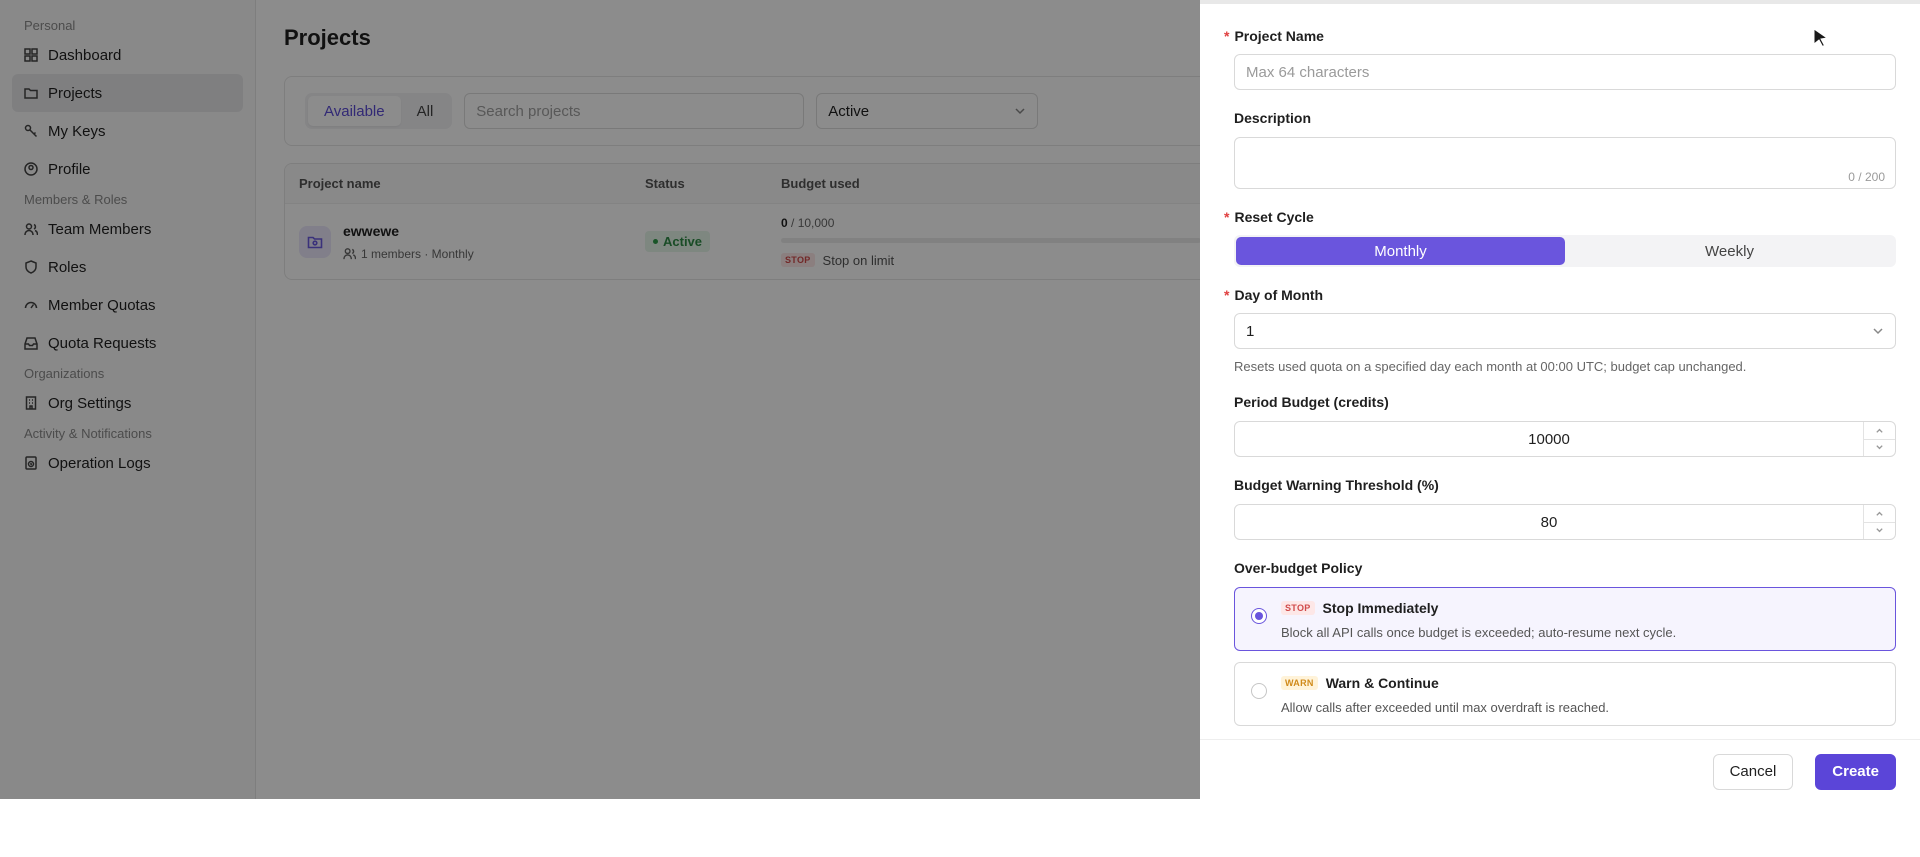  Describe the element at coordinates (1382, 683) in the screenshot. I see `policy-title-warn: Warn & Continue` at that location.